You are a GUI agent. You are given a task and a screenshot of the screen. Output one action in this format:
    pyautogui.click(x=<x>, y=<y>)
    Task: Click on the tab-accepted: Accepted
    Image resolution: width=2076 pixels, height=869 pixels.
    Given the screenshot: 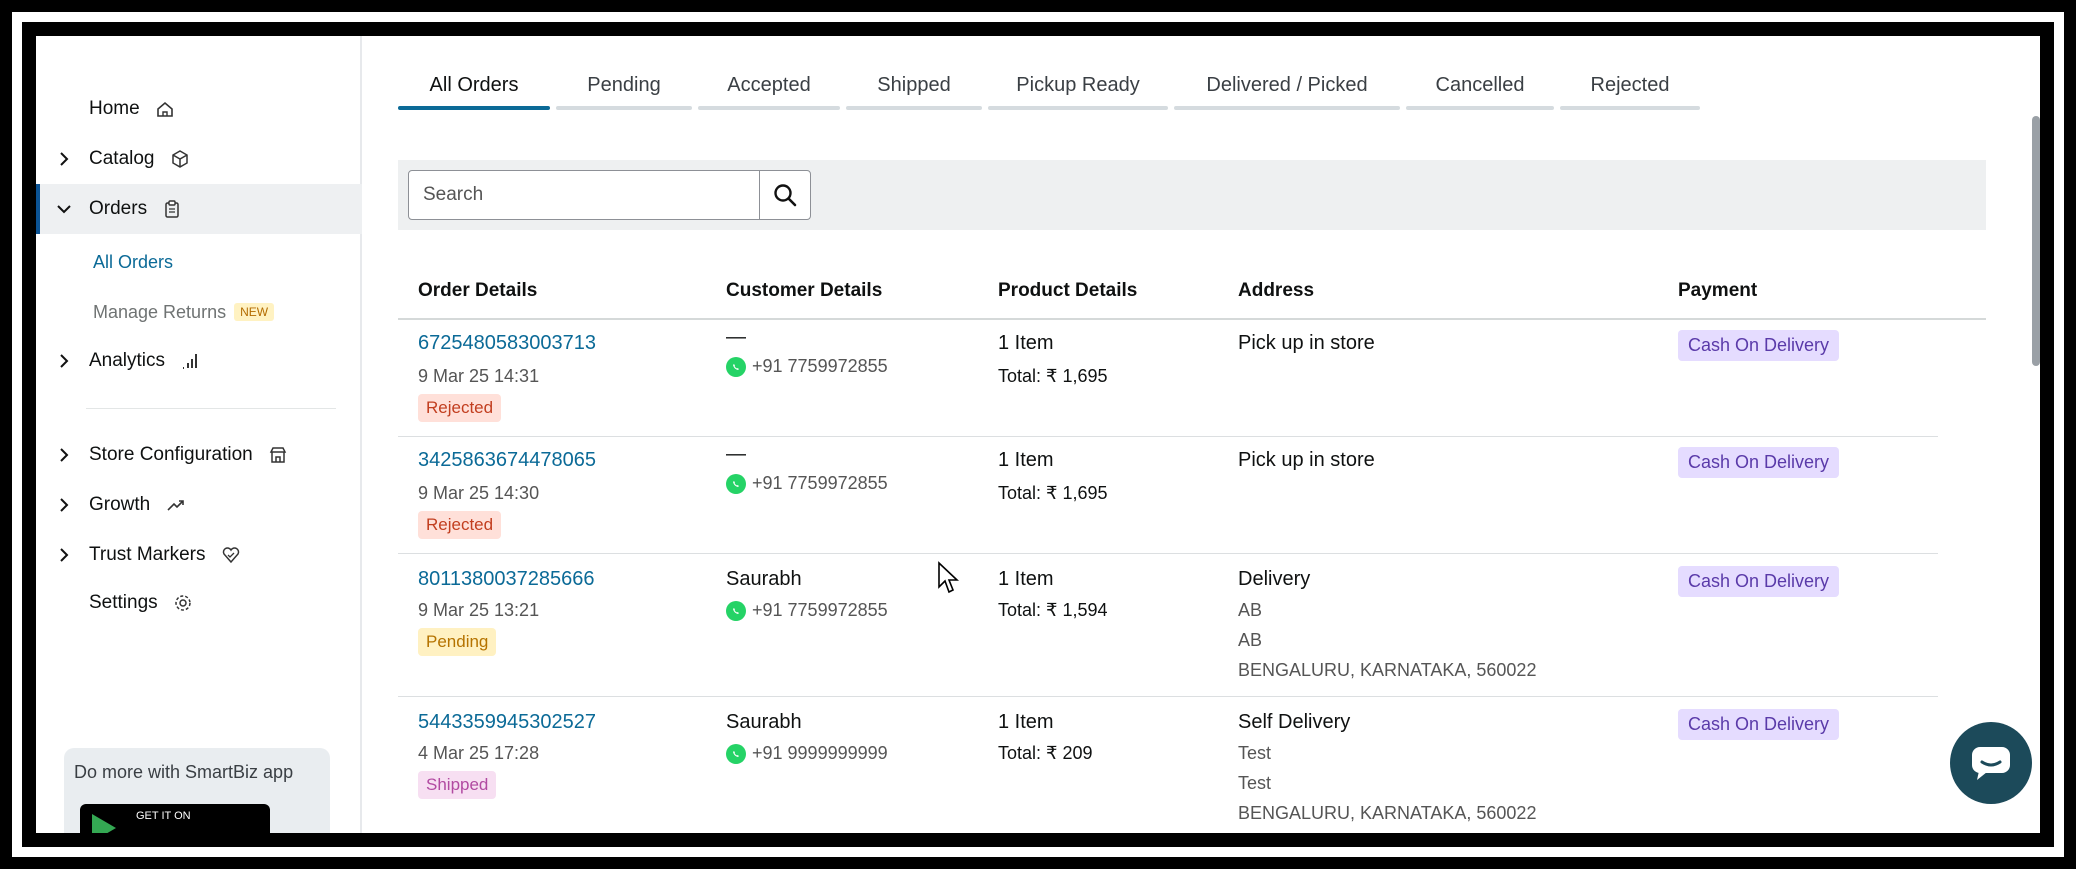 What is the action you would take?
    pyautogui.click(x=769, y=88)
    